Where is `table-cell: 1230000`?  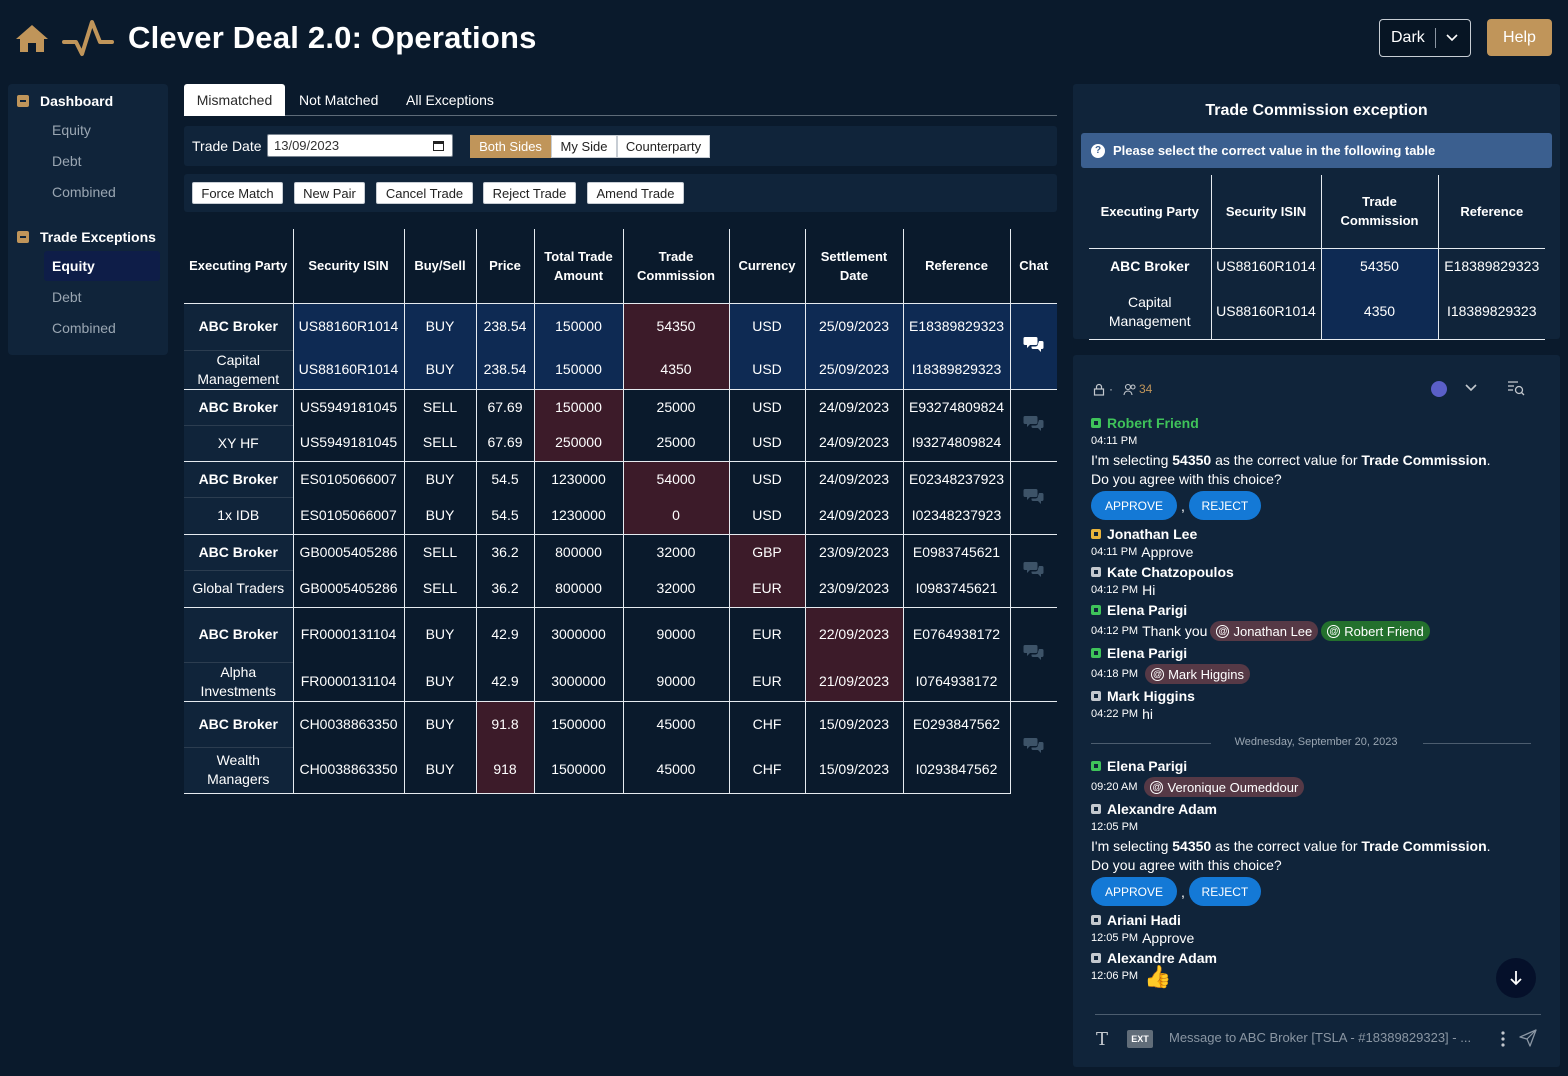
table-cell: 1230000 is located at coordinates (579, 478).